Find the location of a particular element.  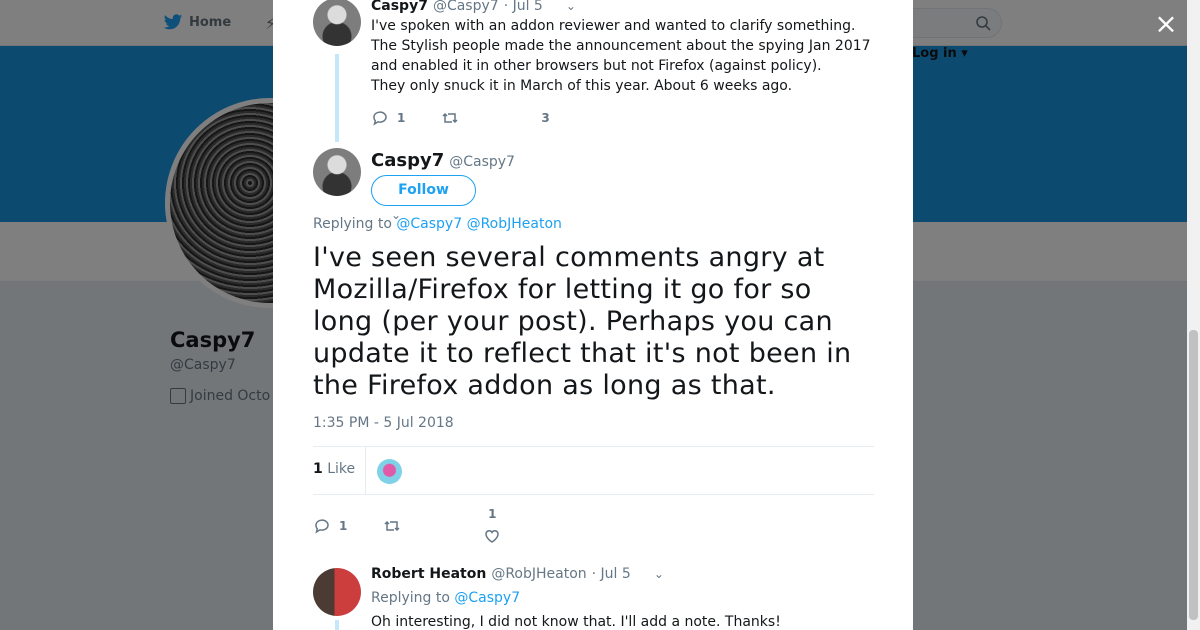

replying-to: Replying to @Caspy7 @RobJHeaton is located at coordinates (437, 224).